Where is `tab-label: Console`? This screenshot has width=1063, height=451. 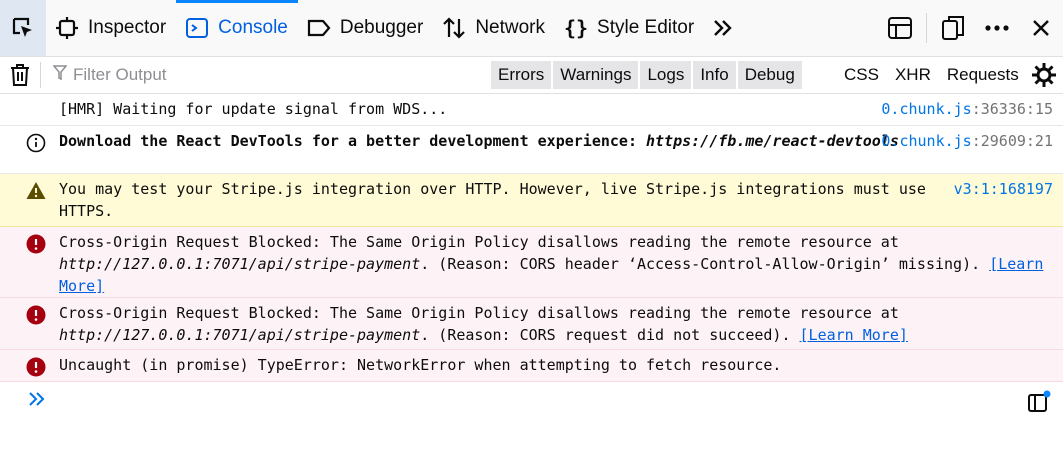
tab-label: Console is located at coordinates (253, 27).